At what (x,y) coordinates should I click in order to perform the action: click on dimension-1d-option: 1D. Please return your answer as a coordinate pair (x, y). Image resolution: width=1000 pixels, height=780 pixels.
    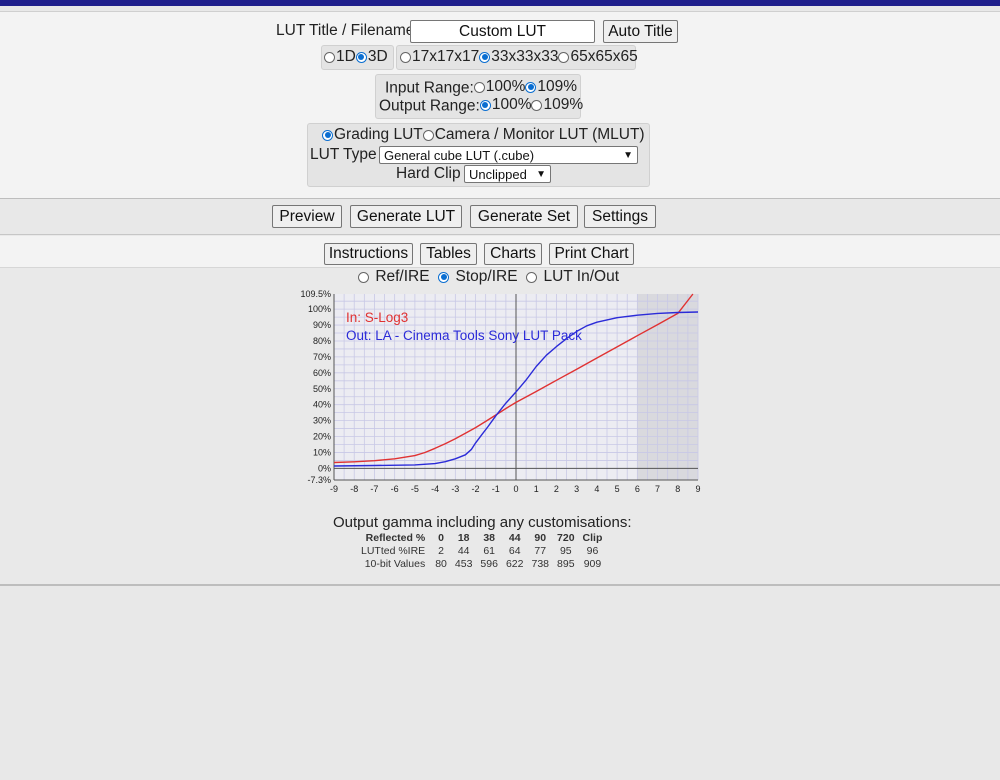
    Looking at the image, I should click on (340, 57).